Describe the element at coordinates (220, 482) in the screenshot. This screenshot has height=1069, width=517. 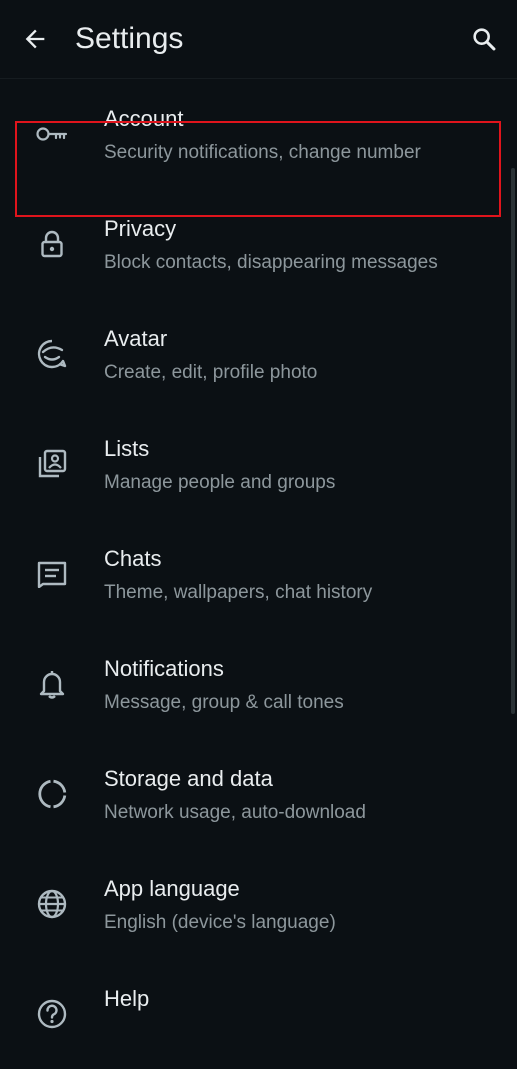
I see `settings-item-description: Manage people and groups` at that location.